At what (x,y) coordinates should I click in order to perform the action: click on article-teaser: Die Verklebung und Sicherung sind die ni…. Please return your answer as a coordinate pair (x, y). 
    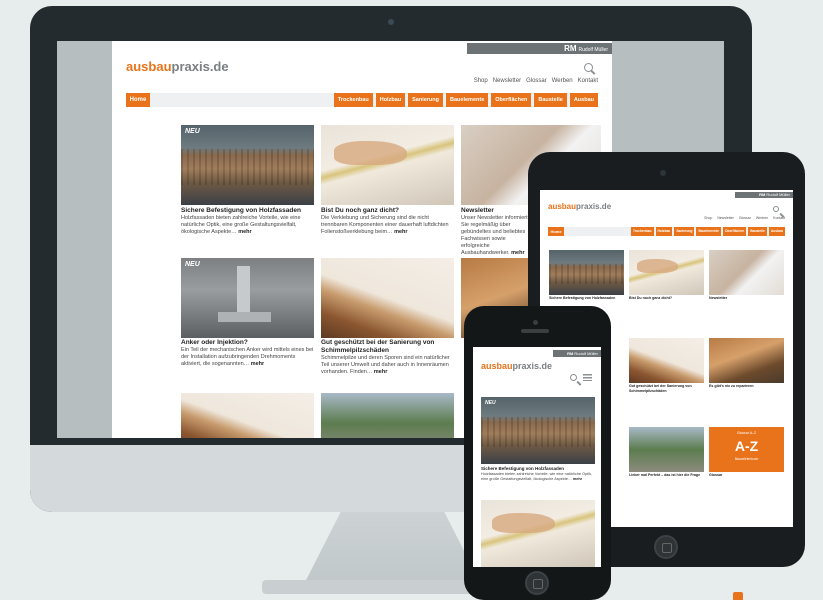
    Looking at the image, I should click on (385, 225).